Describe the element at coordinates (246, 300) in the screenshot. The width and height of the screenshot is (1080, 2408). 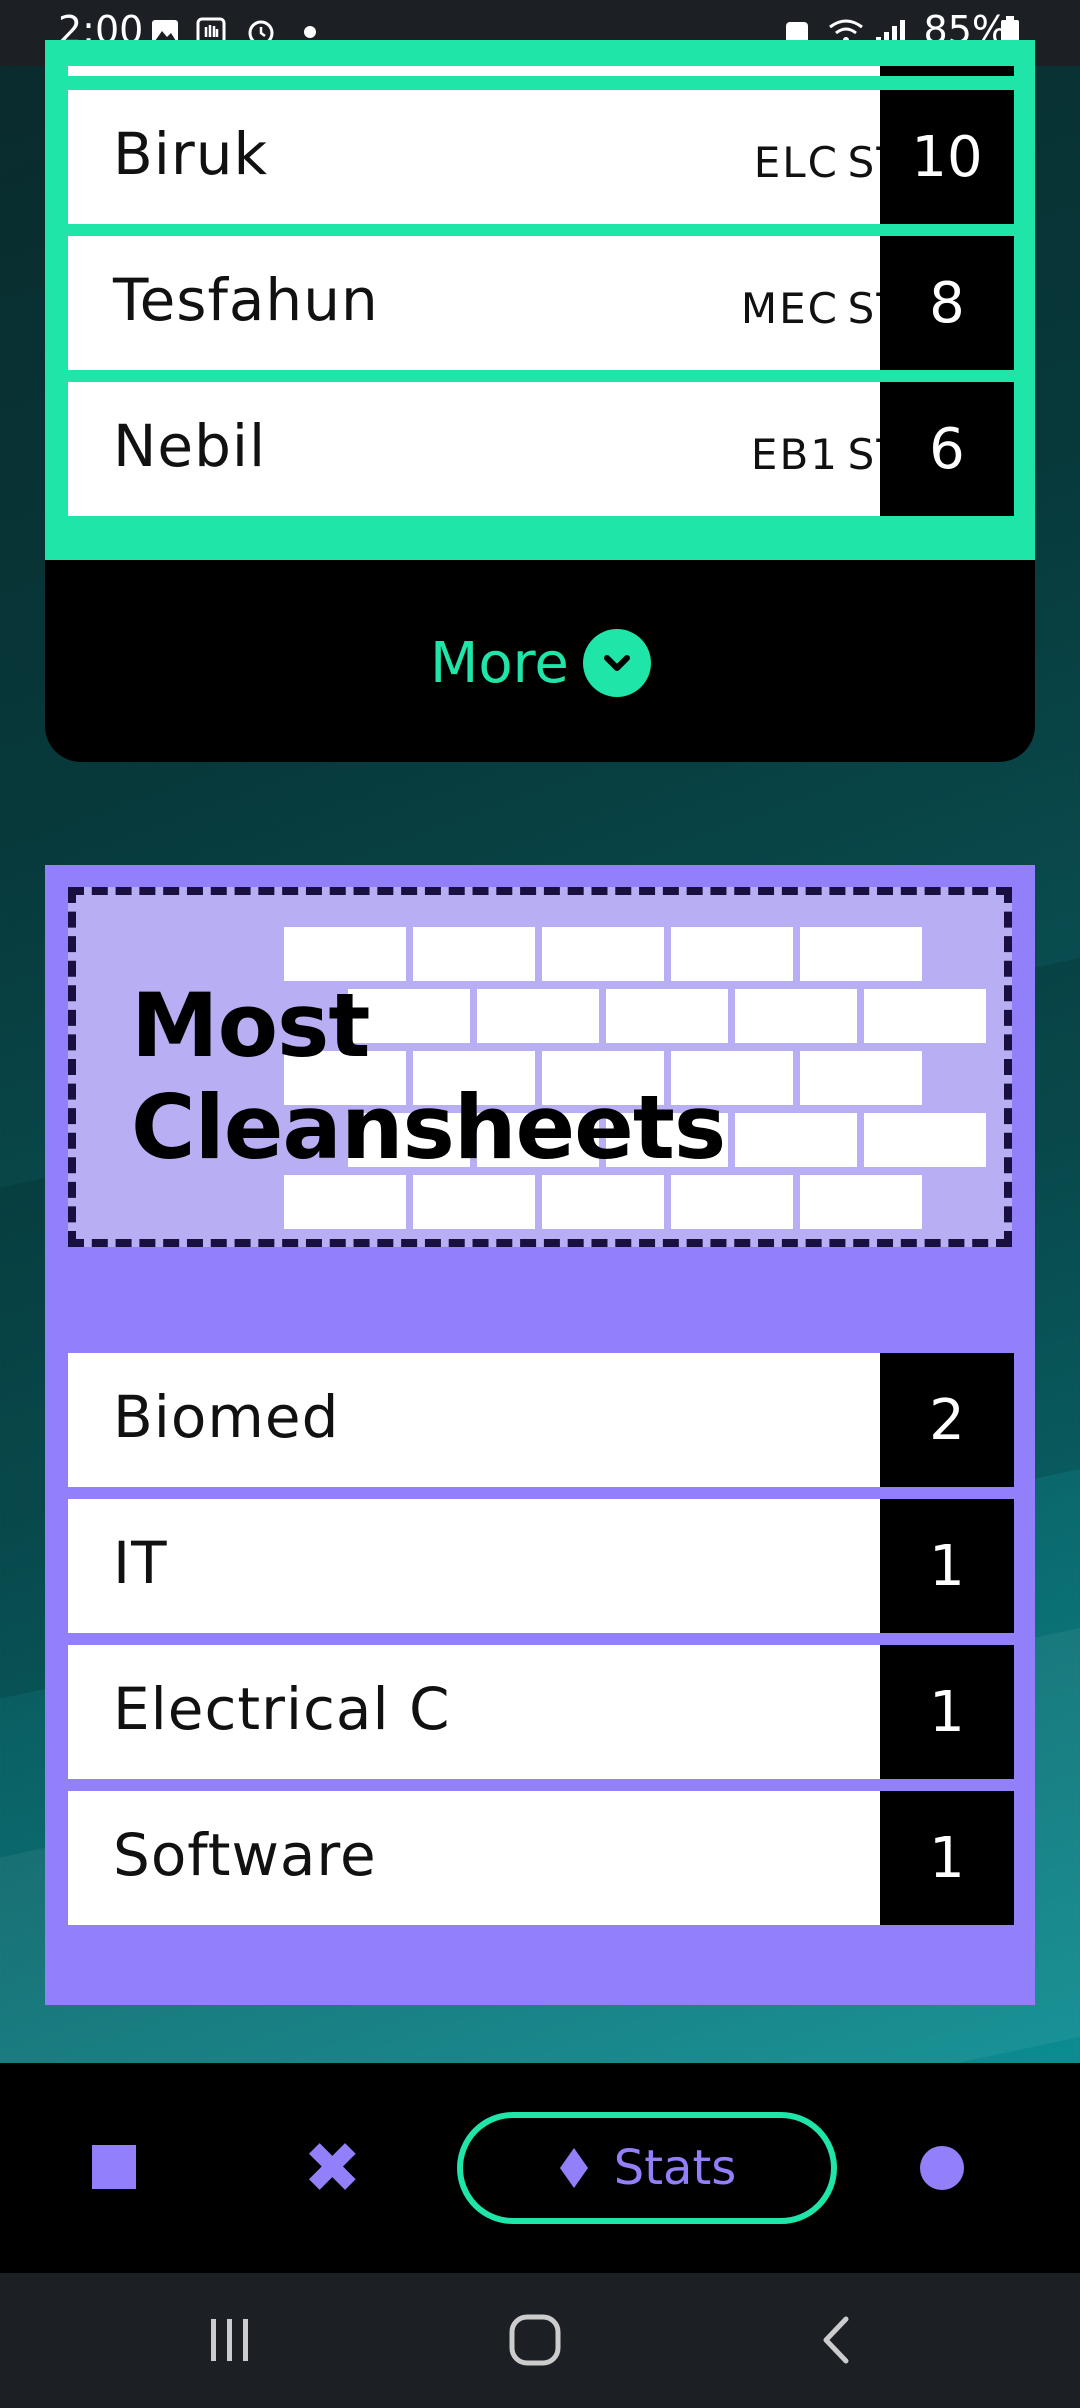
I see `player-name: Tesfahun` at that location.